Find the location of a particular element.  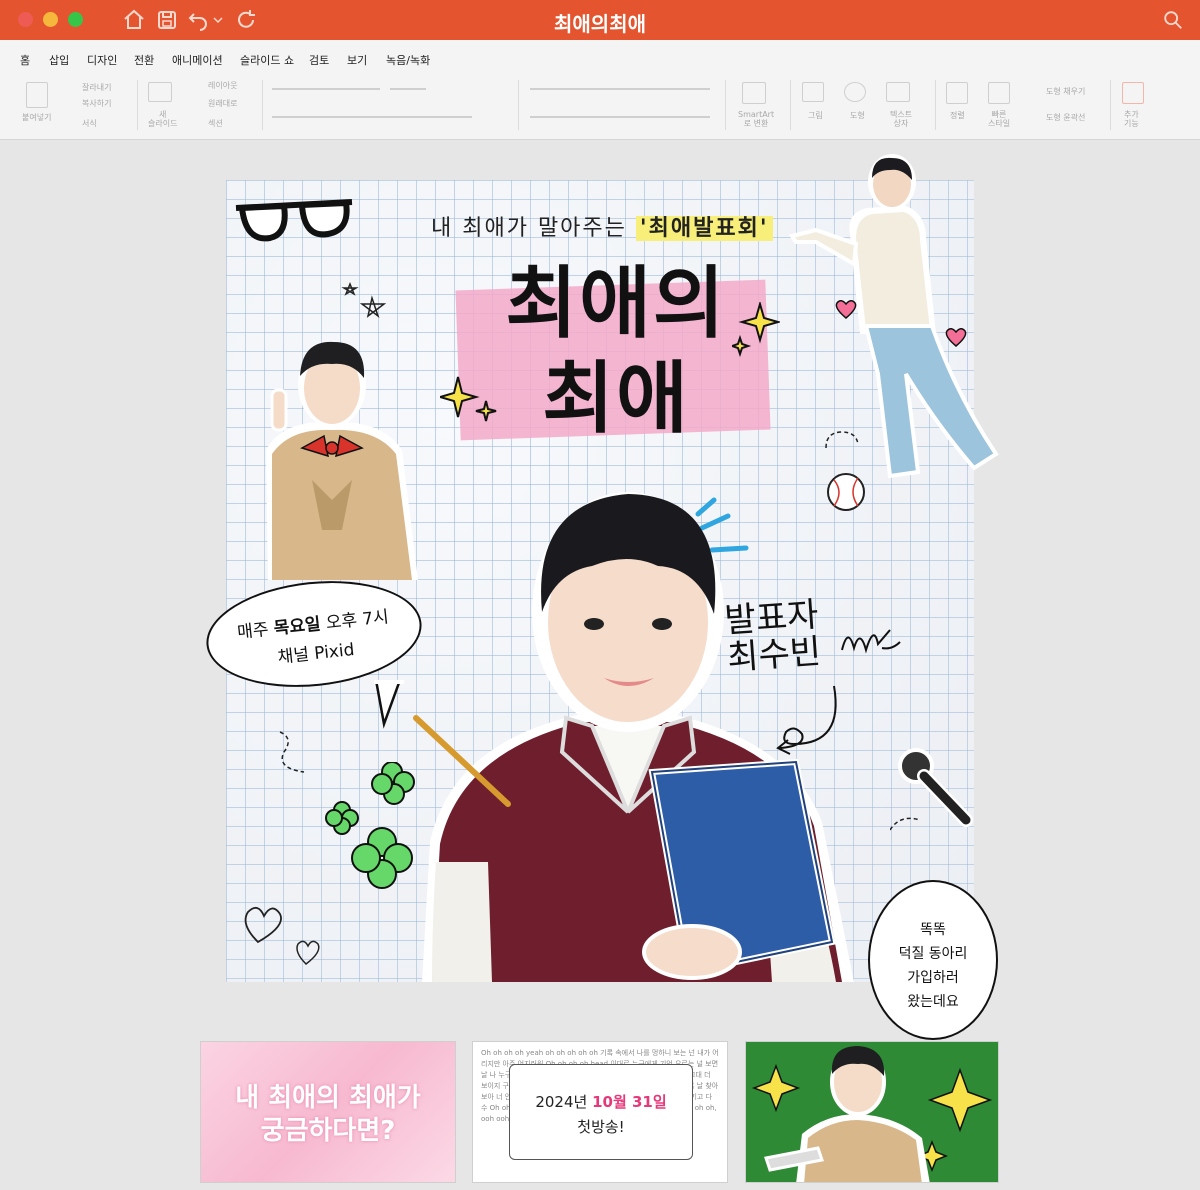

premiere-date: 2024년 10월 31일 is located at coordinates (601, 1101).